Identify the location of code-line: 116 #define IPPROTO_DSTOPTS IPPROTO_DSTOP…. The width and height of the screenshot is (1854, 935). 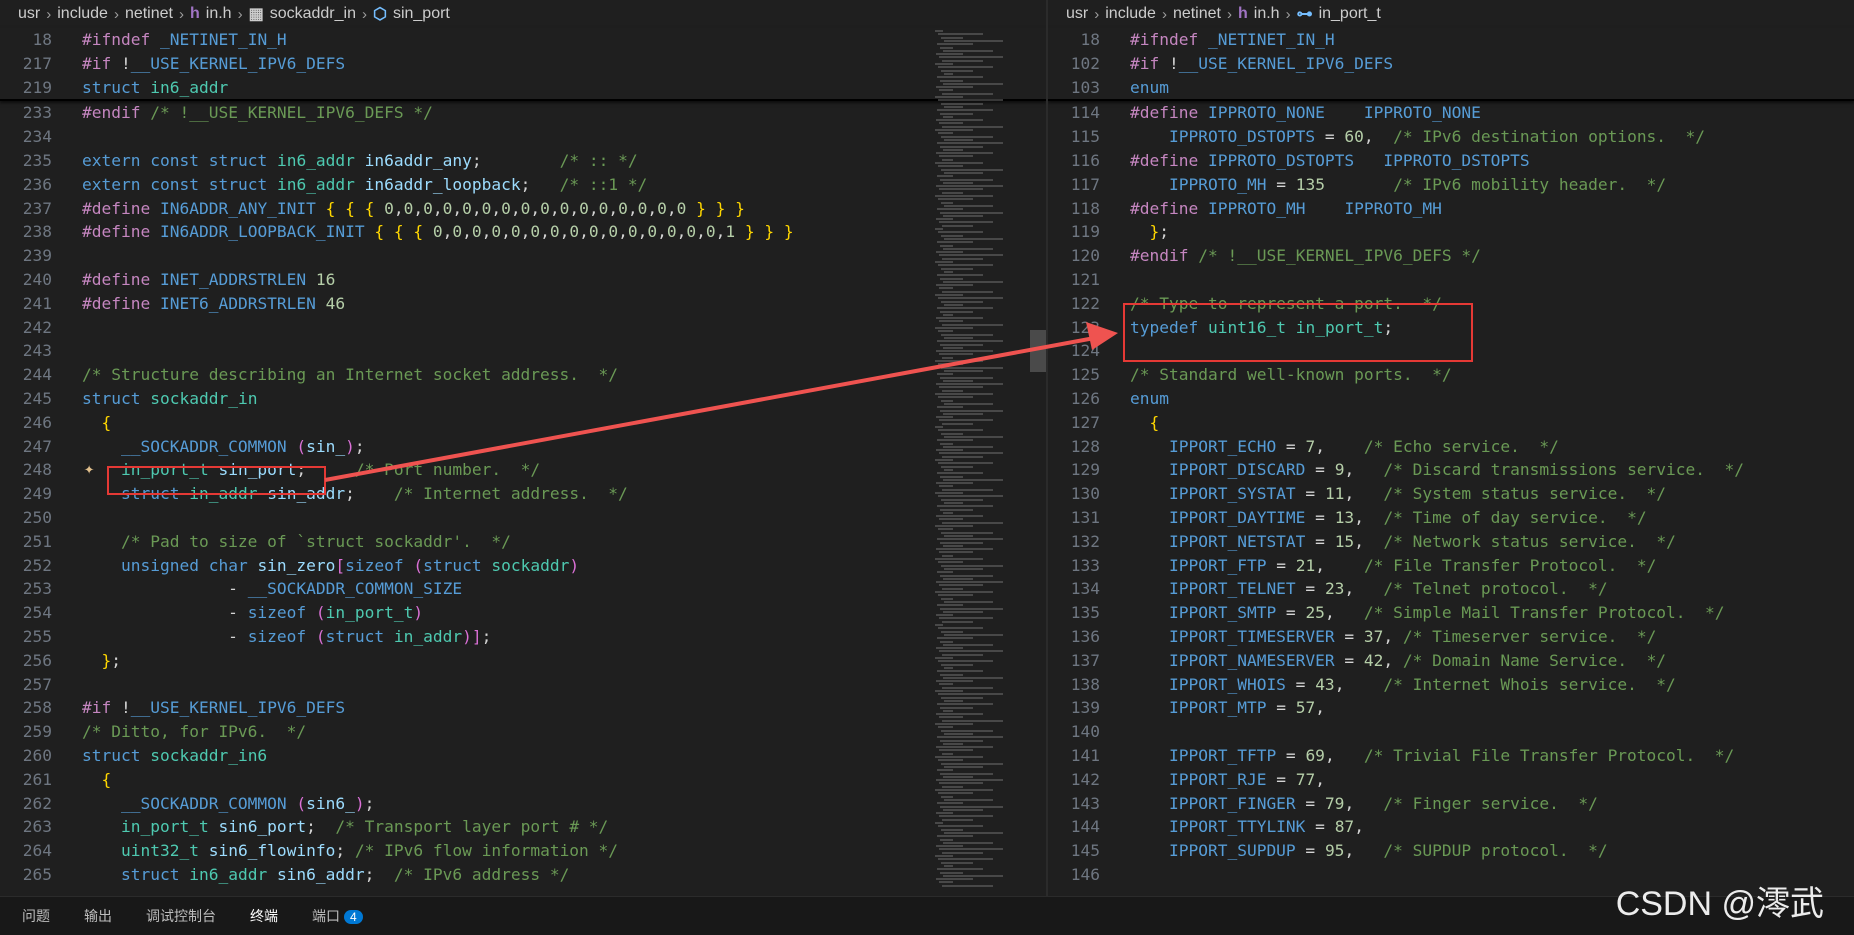
(1451, 161).